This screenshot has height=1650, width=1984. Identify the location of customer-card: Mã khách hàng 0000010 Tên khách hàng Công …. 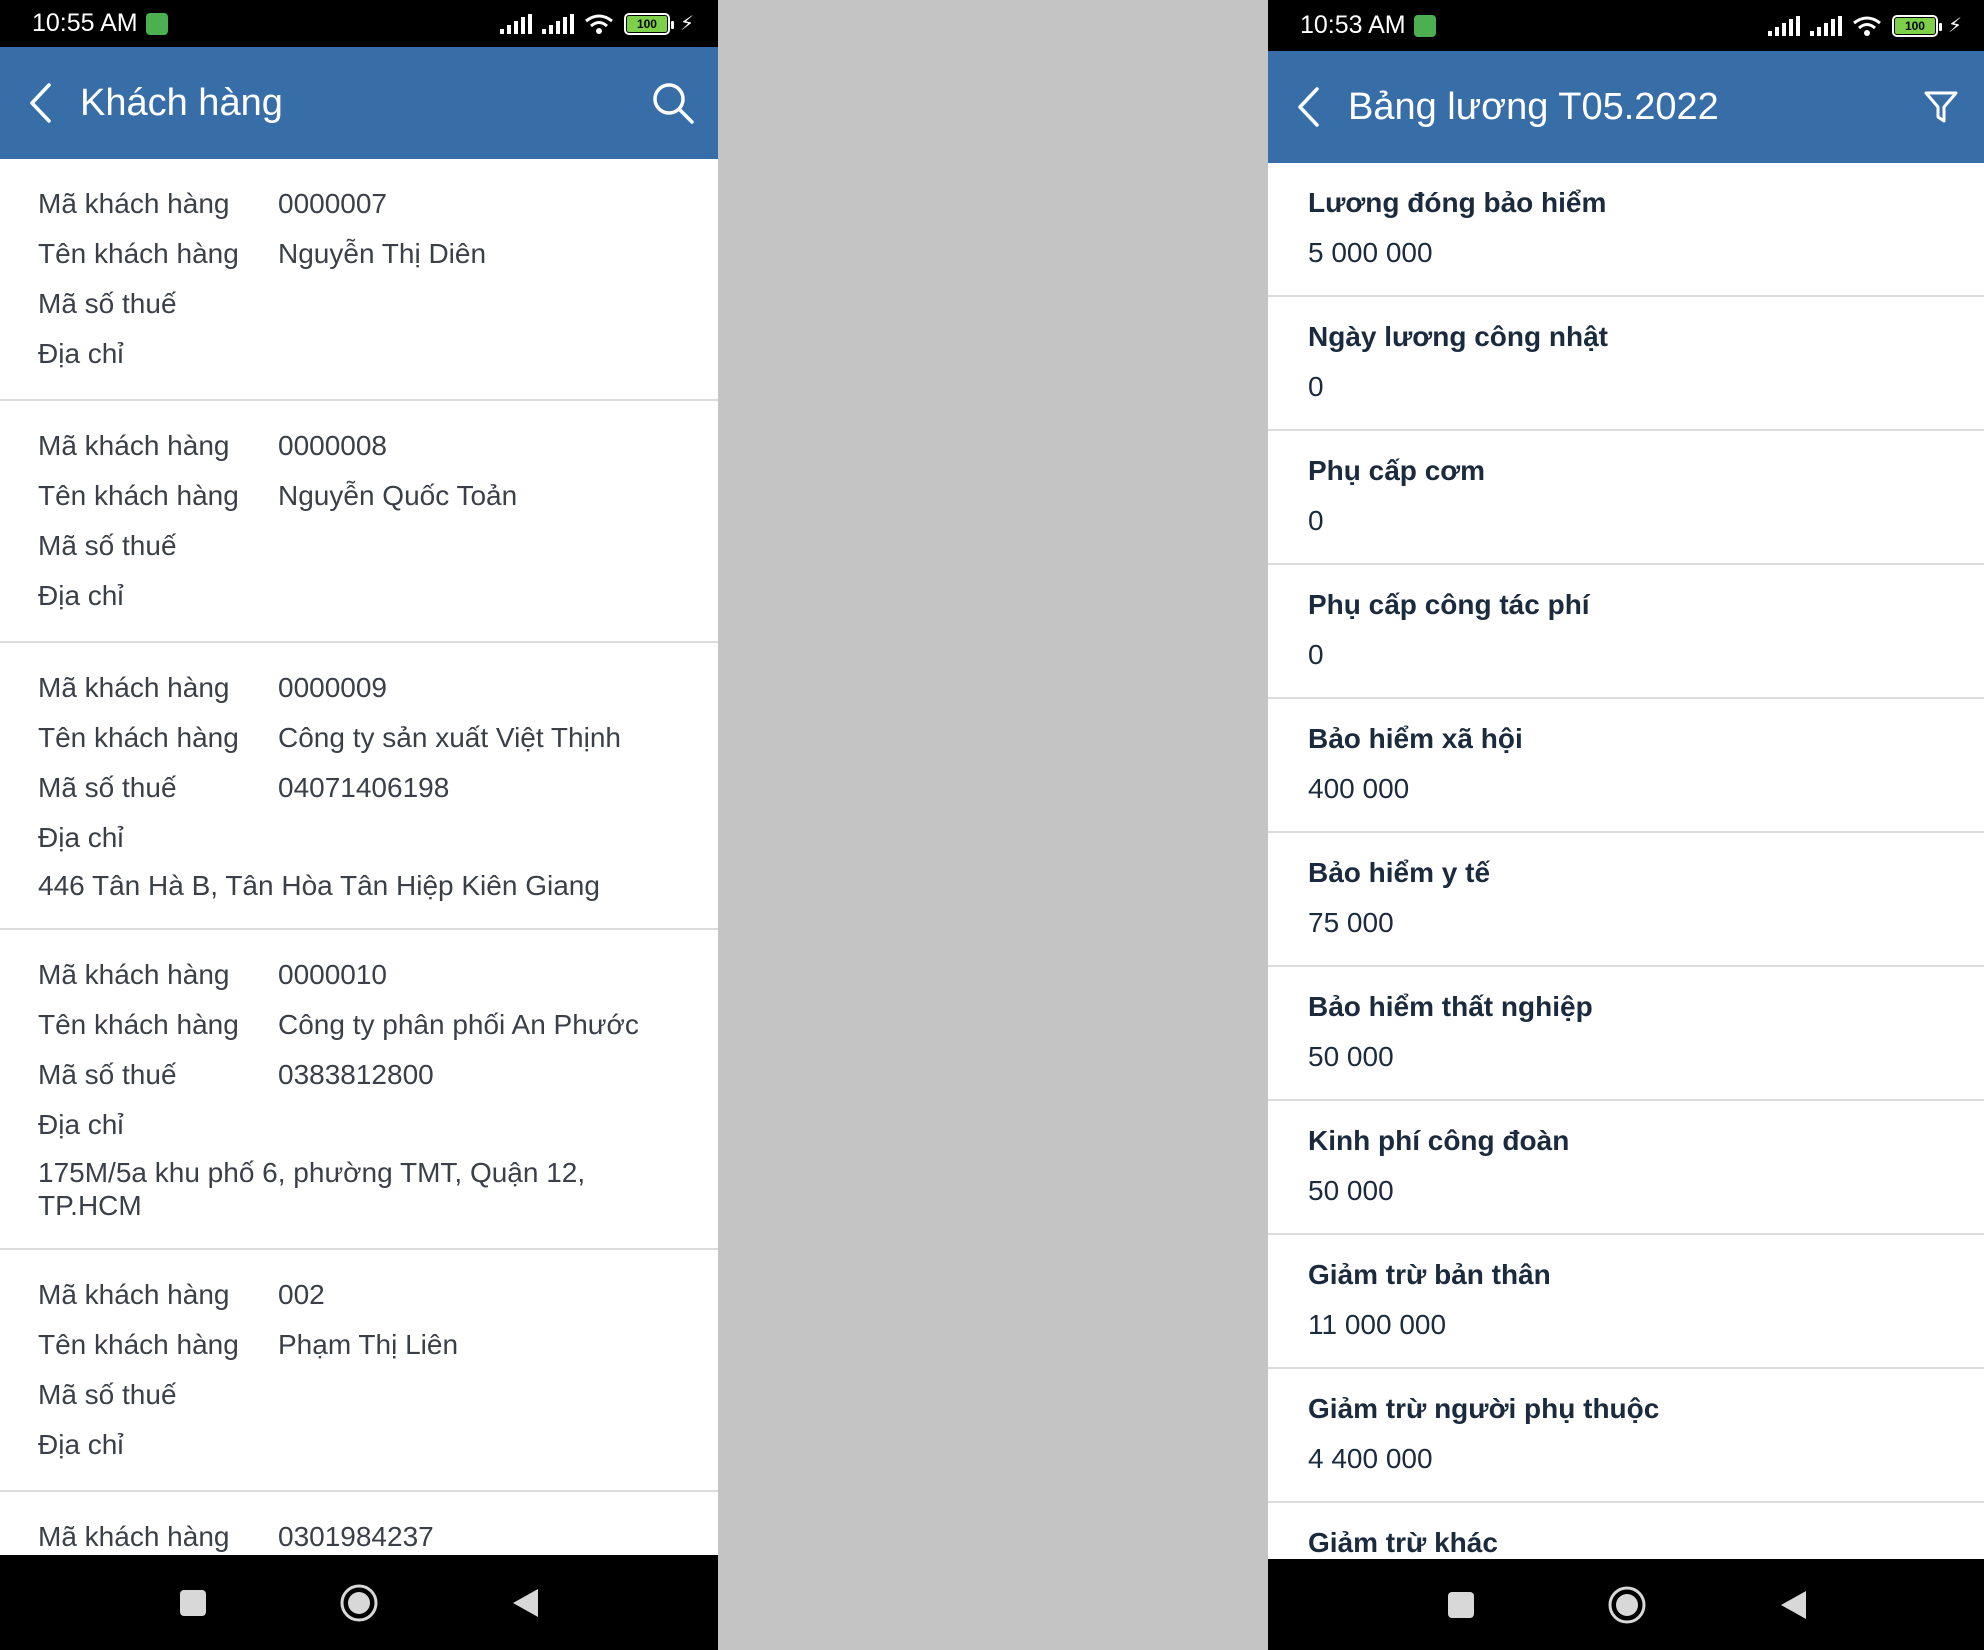
(359, 1090).